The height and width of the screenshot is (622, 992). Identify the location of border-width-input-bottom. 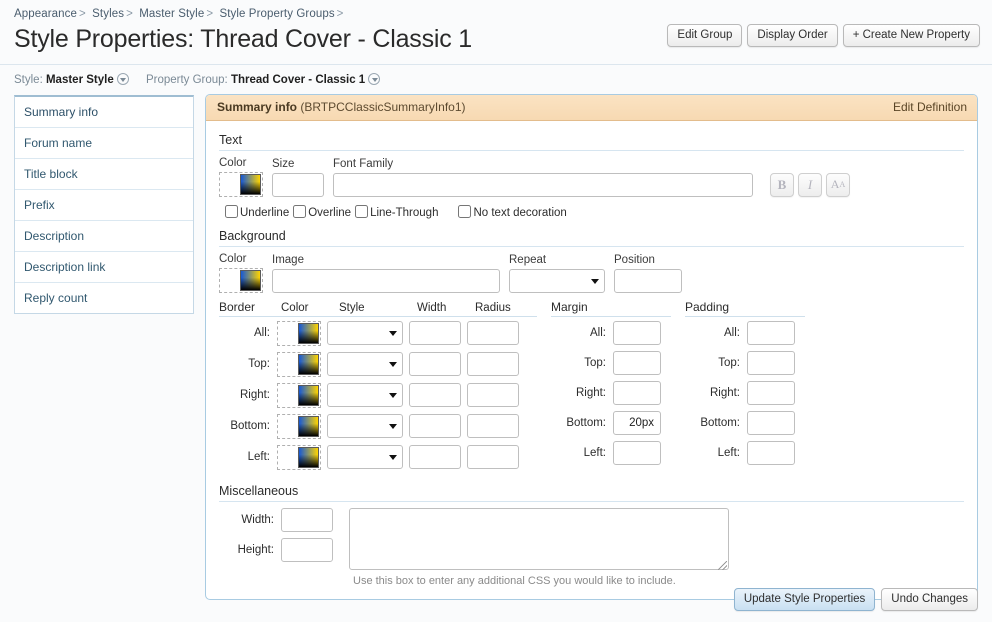
(435, 426).